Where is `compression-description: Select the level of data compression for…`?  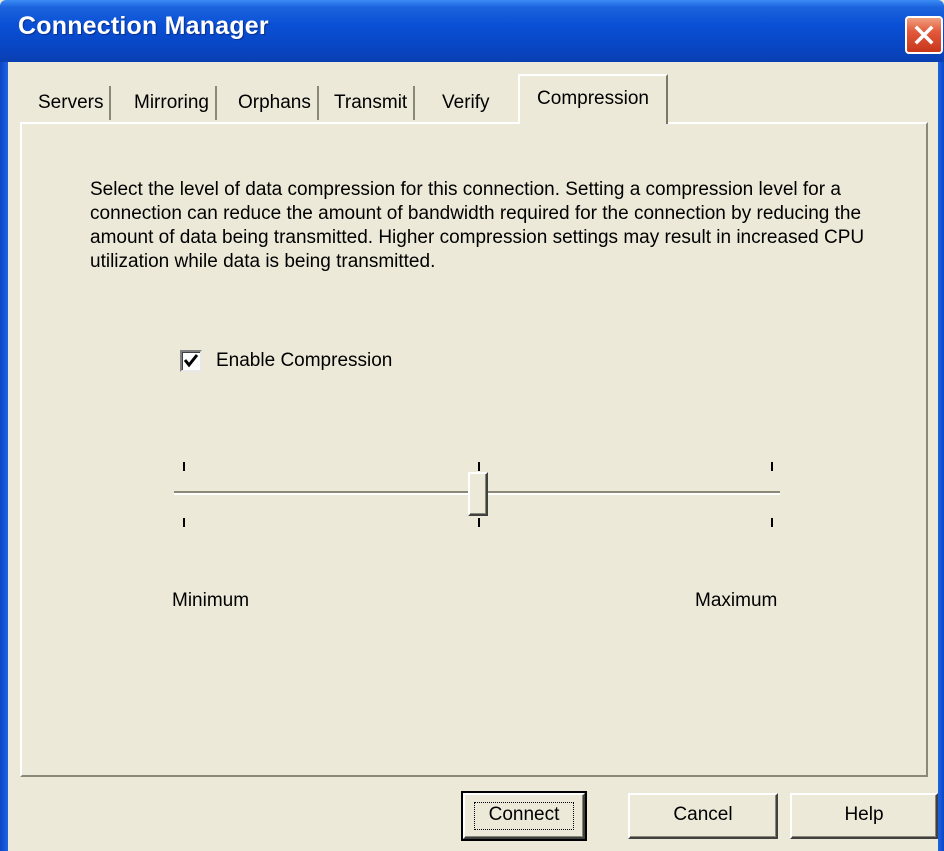 compression-description: Select the level of data compression for… is located at coordinates (477, 225).